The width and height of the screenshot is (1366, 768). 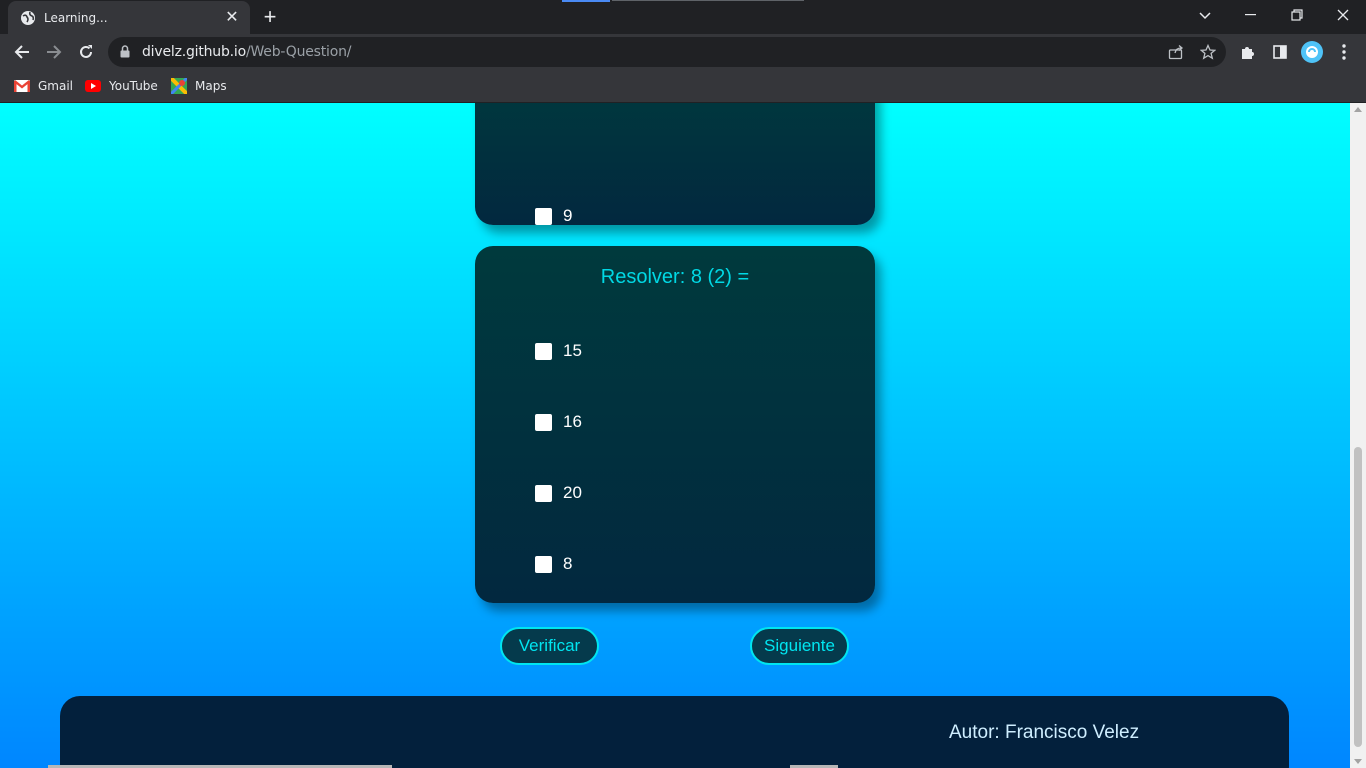 What do you see at coordinates (667, 52) in the screenshot?
I see `address-bar: divelz.github.io/Web-Question/` at bounding box center [667, 52].